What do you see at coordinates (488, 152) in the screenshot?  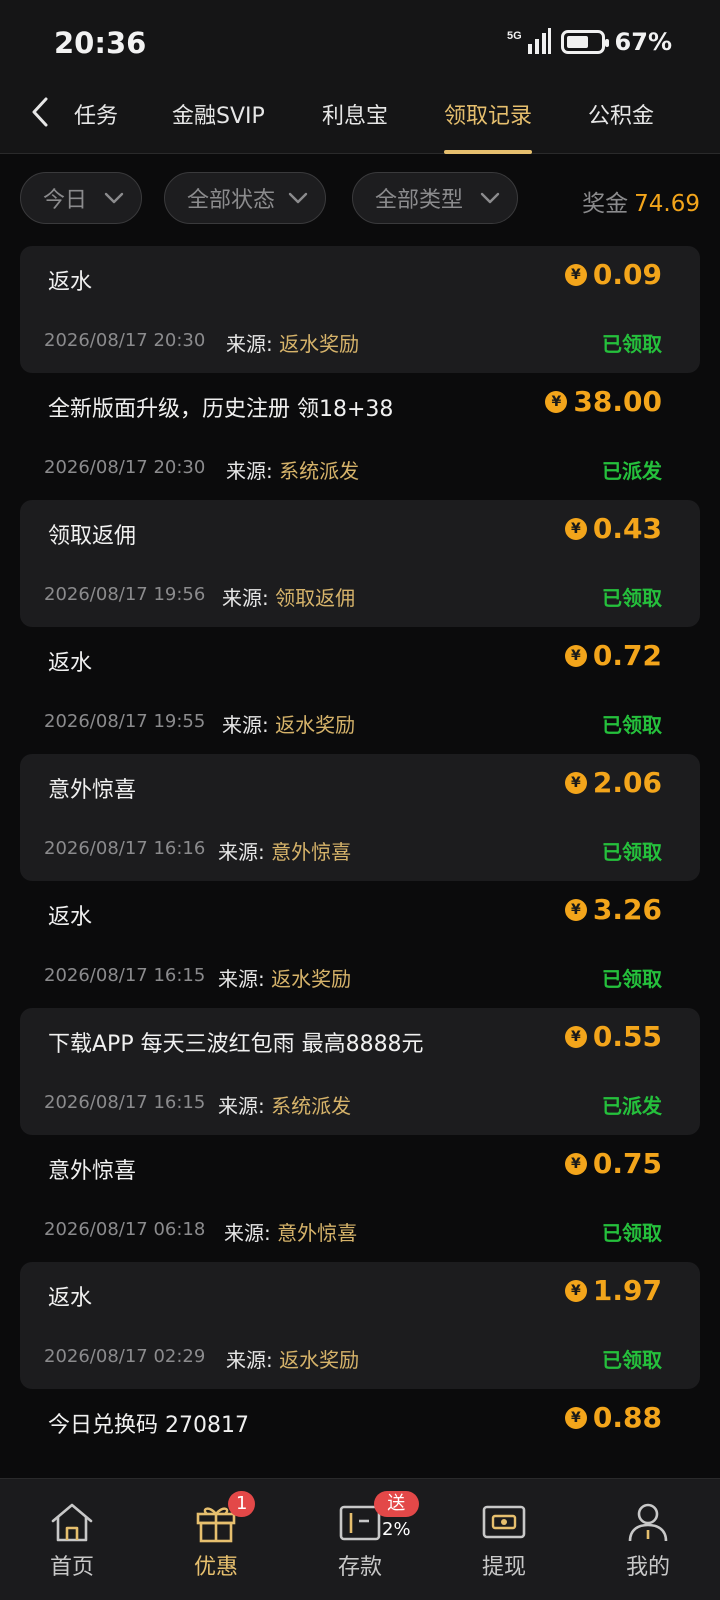 I see `active-tab-indicator` at bounding box center [488, 152].